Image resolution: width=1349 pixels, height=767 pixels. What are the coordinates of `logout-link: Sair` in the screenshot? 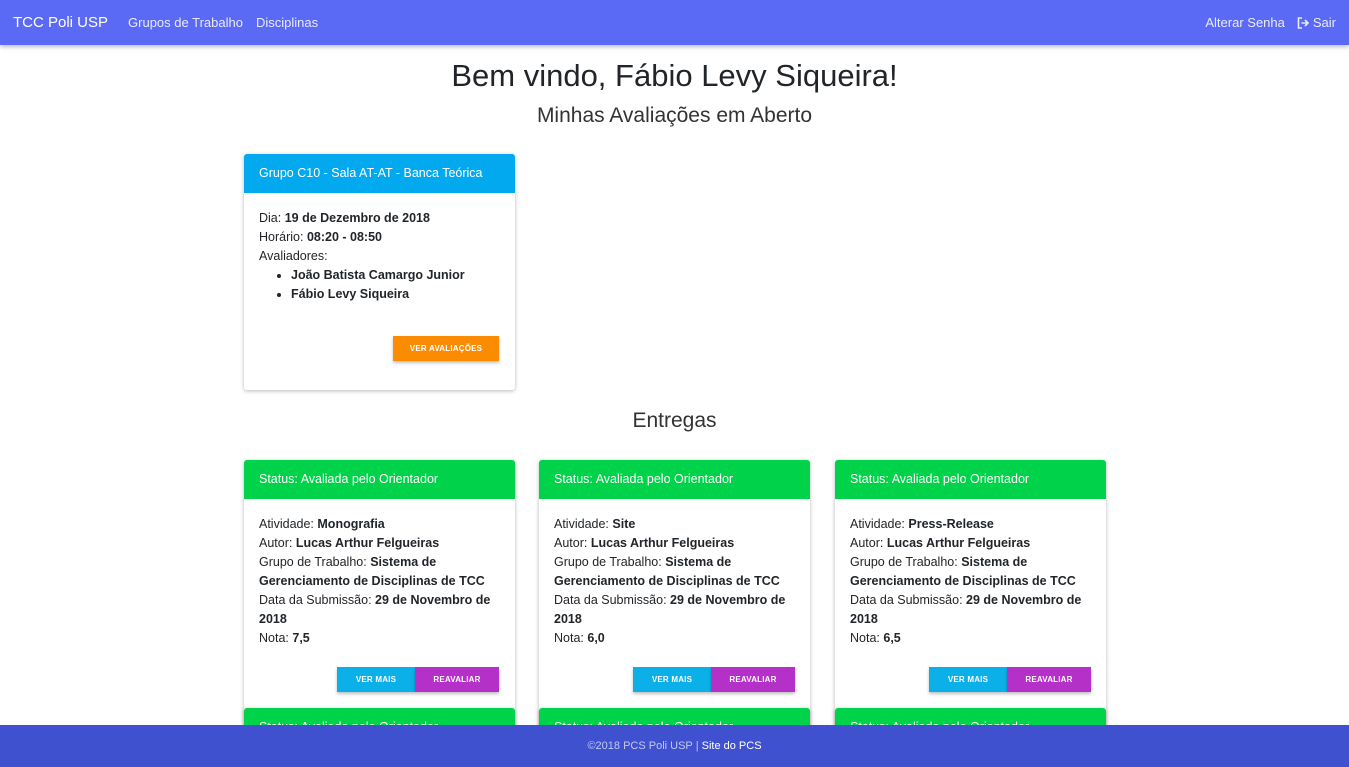 It's located at (1316, 22).